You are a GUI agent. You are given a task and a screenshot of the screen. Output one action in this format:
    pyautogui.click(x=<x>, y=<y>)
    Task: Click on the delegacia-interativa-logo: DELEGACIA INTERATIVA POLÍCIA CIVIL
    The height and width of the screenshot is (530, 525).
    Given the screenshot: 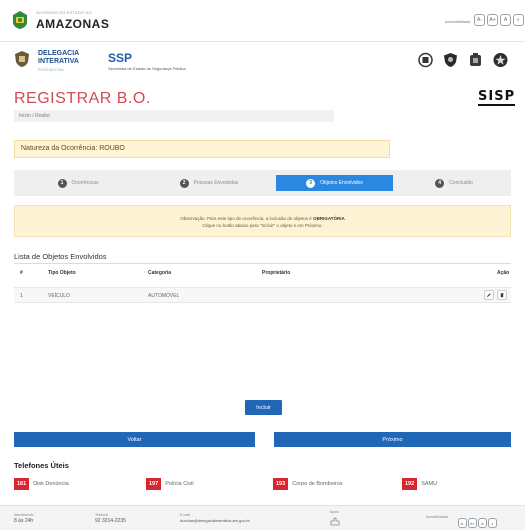 What is the action you would take?
    pyautogui.click(x=58, y=62)
    